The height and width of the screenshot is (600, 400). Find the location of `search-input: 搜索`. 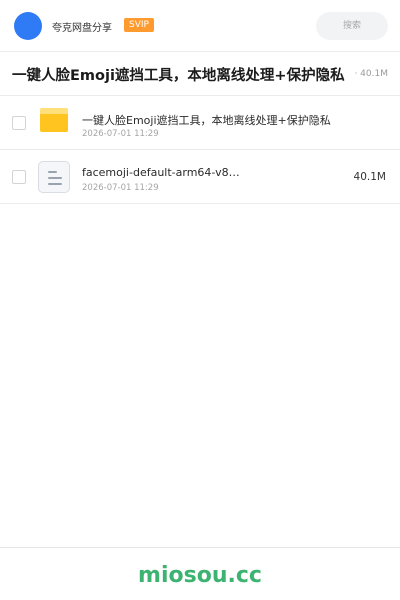

search-input: 搜索 is located at coordinates (352, 26).